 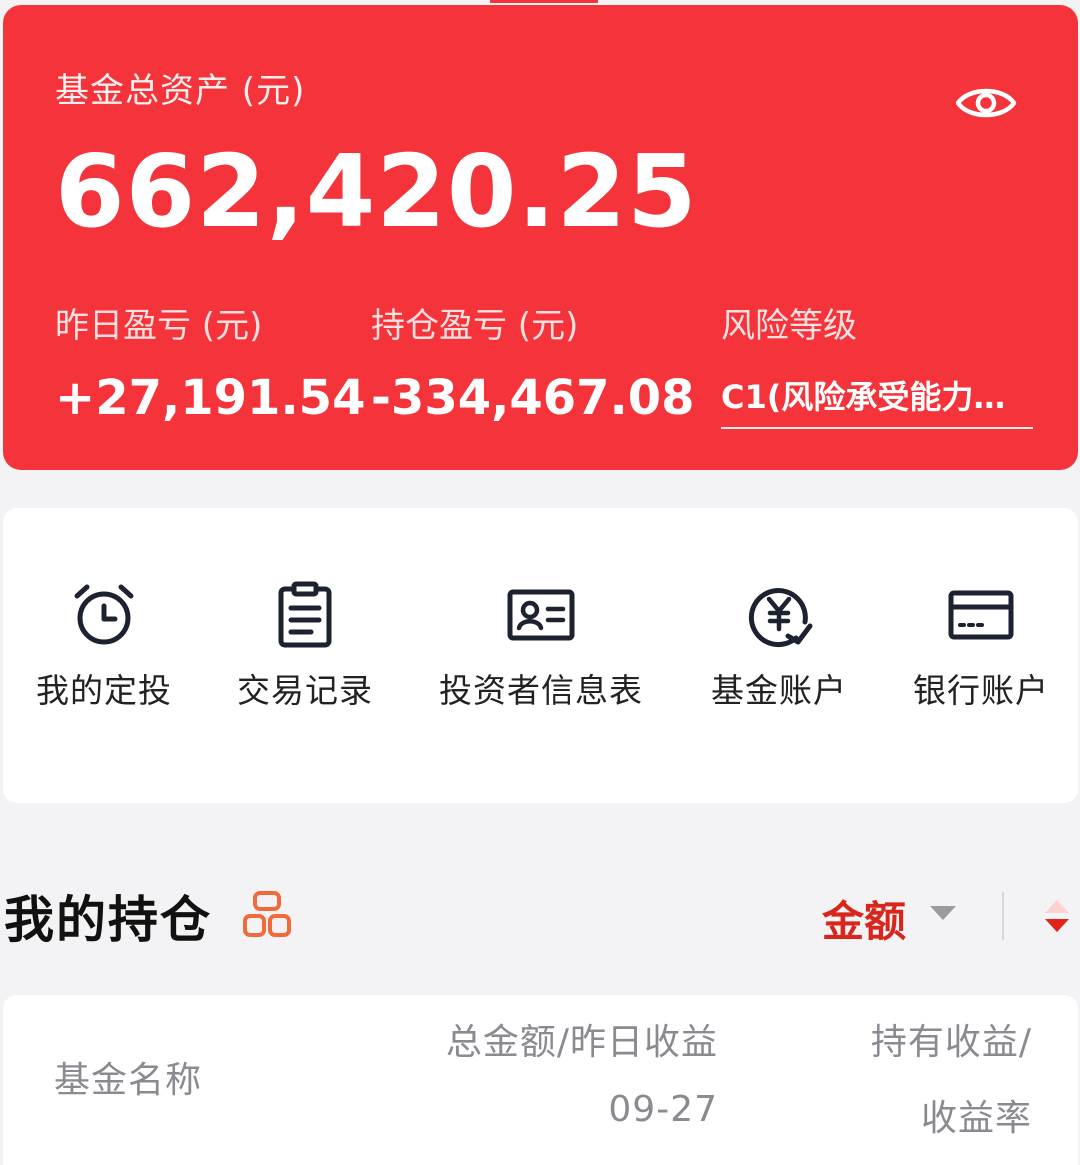 I want to click on total-assets-label: 基金总资产 (元), so click(x=180, y=91).